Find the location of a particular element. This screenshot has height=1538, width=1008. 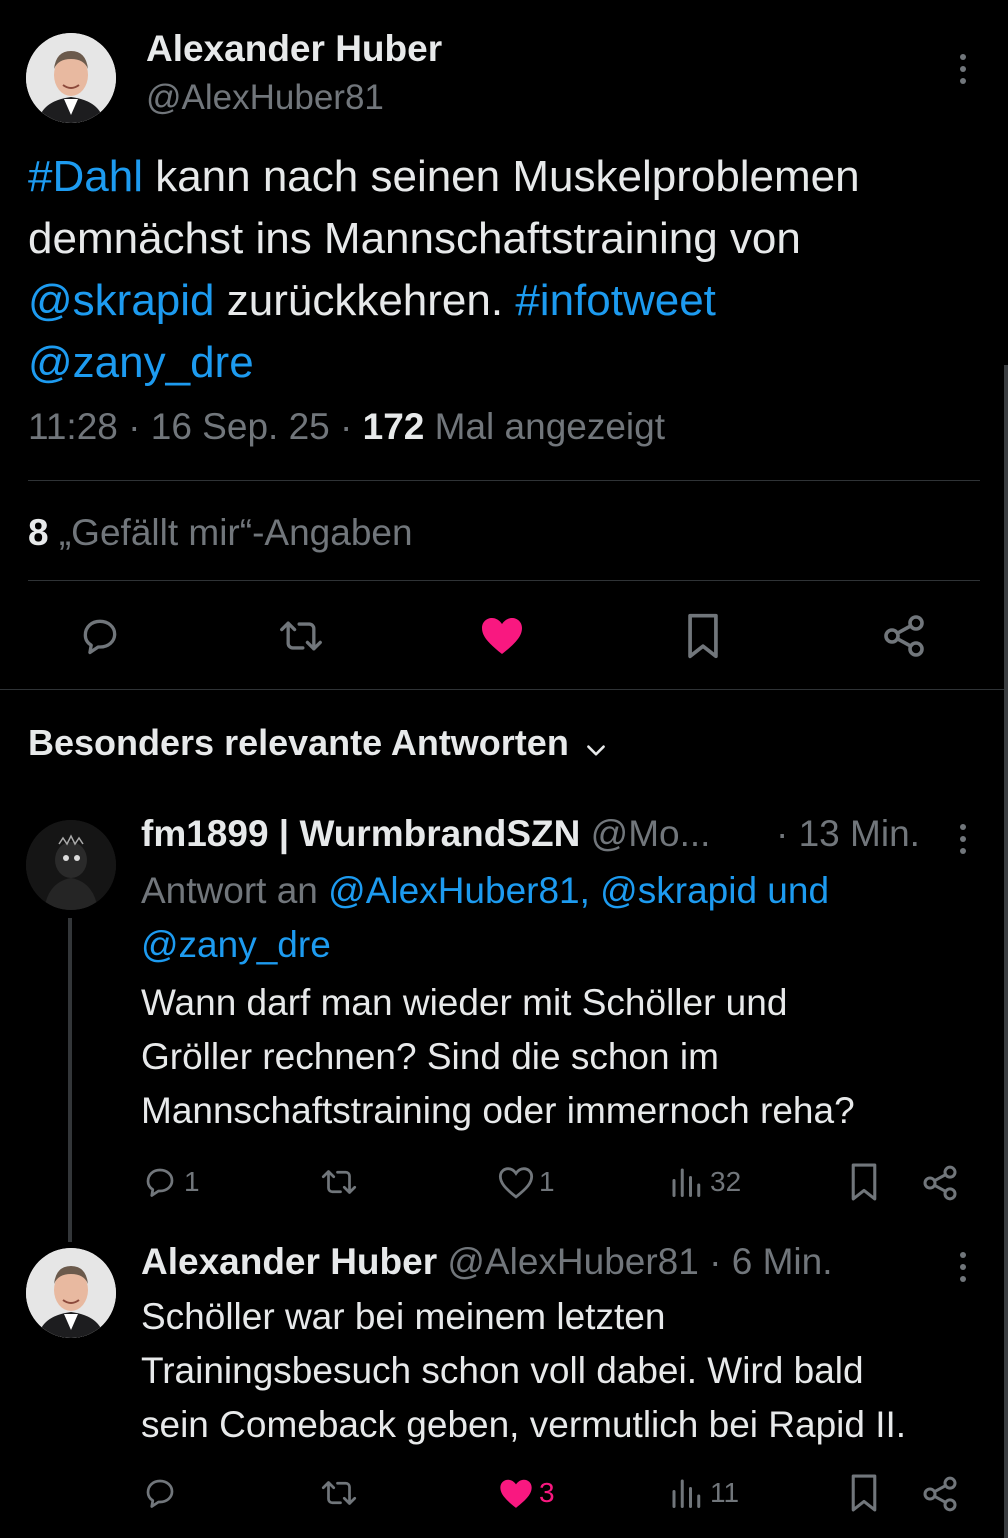

reply-text-line: Mannschaftstraining oder immernoch reha? is located at coordinates (498, 1110).